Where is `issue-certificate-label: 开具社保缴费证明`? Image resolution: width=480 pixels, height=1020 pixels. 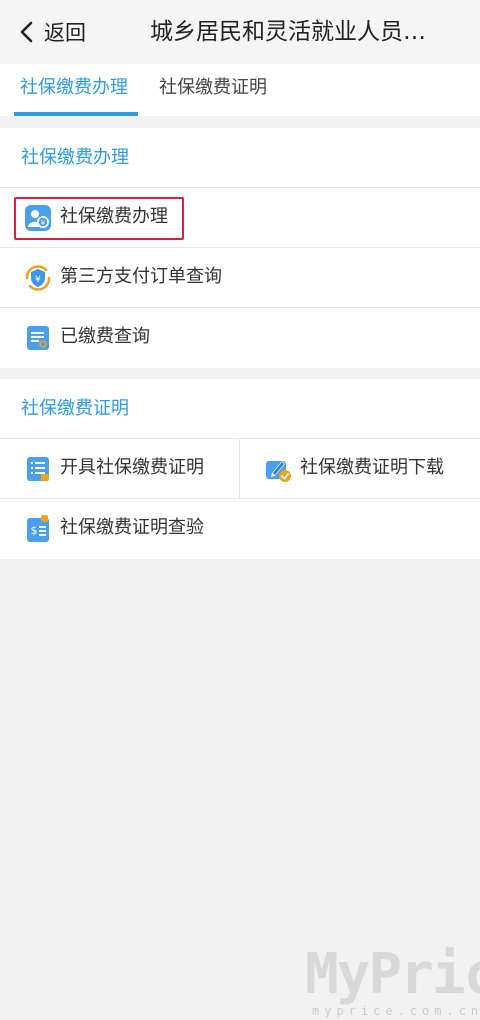 issue-certificate-label: 开具社保缴费证明 is located at coordinates (132, 467).